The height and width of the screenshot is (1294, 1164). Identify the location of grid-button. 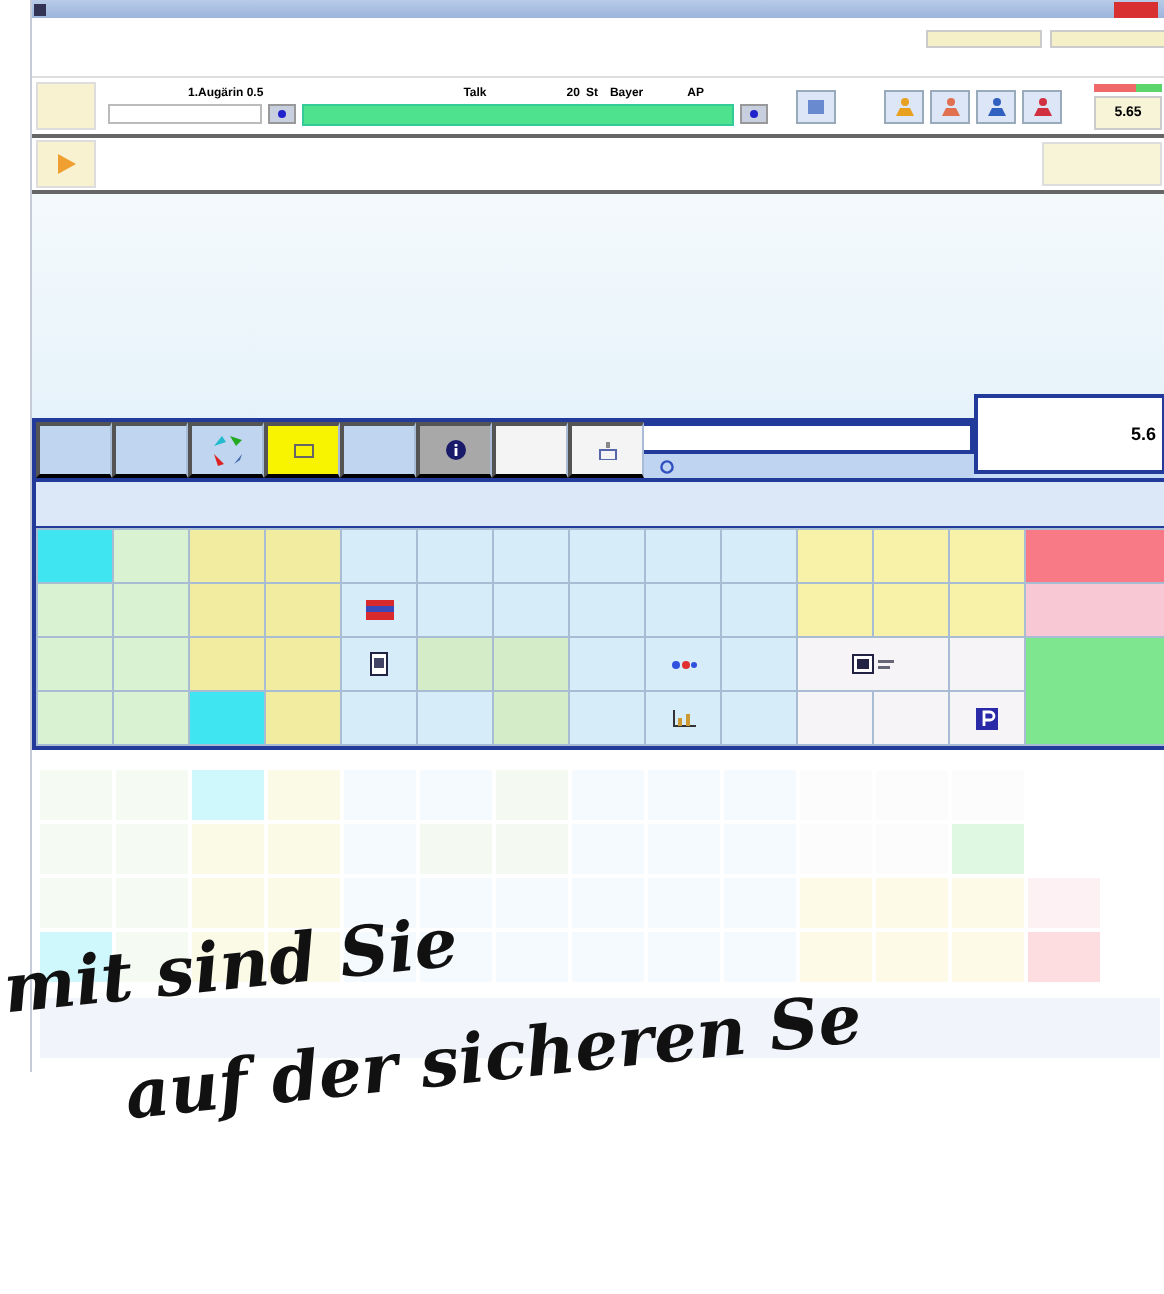
(816, 106).